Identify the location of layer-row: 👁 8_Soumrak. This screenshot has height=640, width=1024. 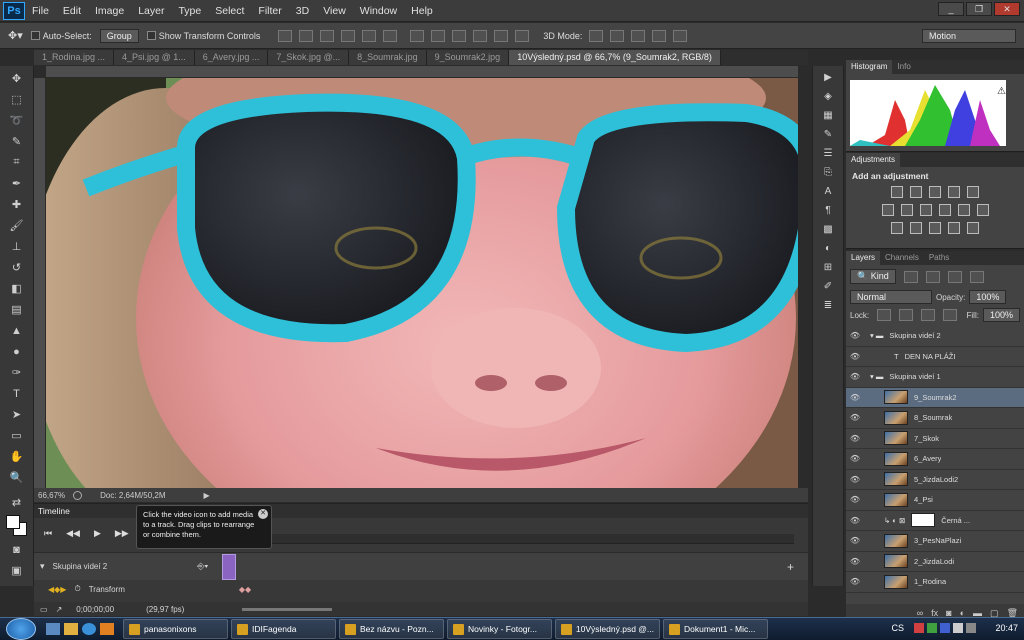
(935, 418).